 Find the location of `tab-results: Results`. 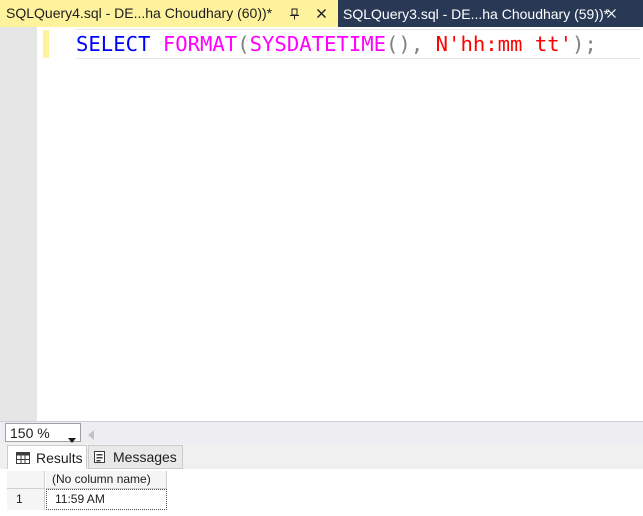

tab-results: Results is located at coordinates (47, 457).